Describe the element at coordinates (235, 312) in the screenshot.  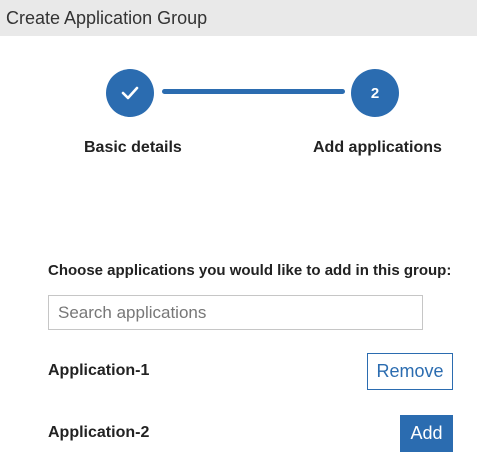
I see `search-applications-input` at that location.